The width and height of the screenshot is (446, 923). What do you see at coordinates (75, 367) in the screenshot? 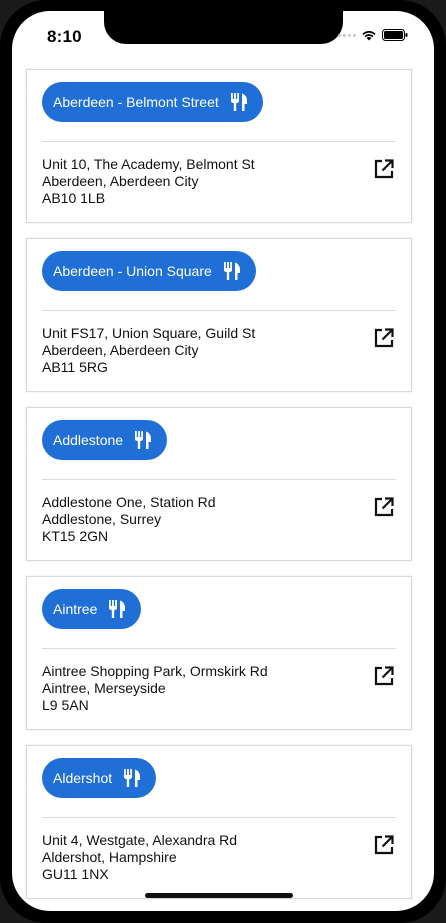
I see `address-postcode: AB11 5RG` at bounding box center [75, 367].